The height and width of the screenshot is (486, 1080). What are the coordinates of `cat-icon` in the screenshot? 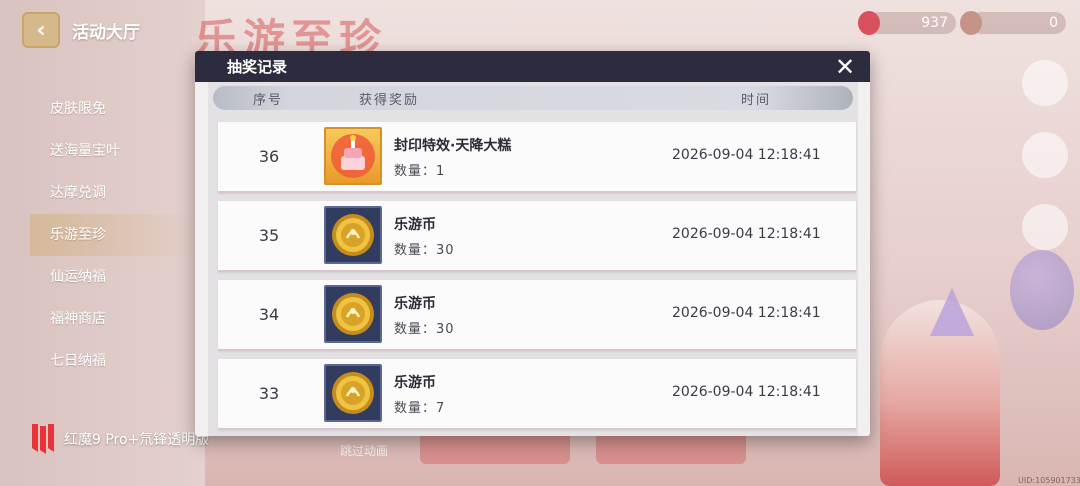 It's located at (1045, 83).